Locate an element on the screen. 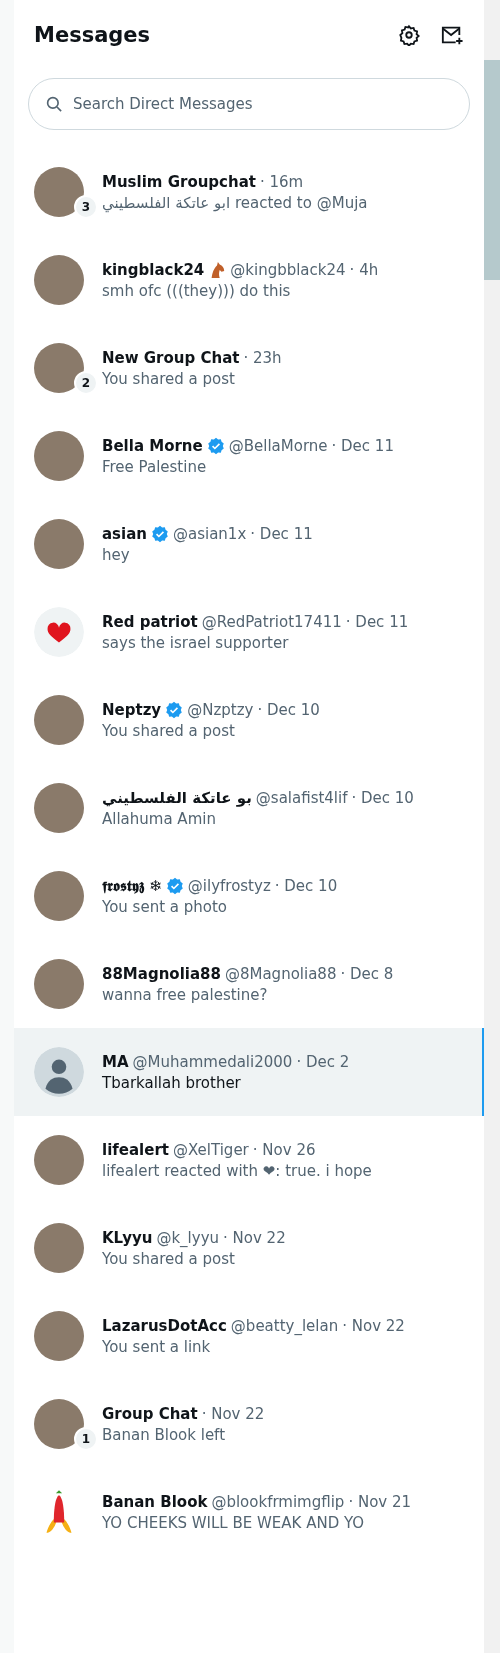 This screenshot has height=1653, width=500. search-icon is located at coordinates (54, 104).